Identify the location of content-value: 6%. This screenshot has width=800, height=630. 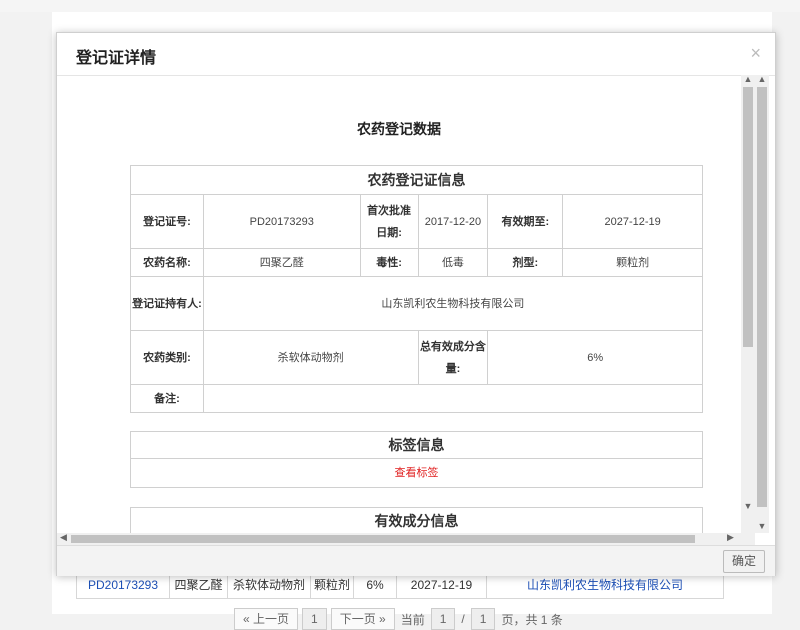
(595, 357).